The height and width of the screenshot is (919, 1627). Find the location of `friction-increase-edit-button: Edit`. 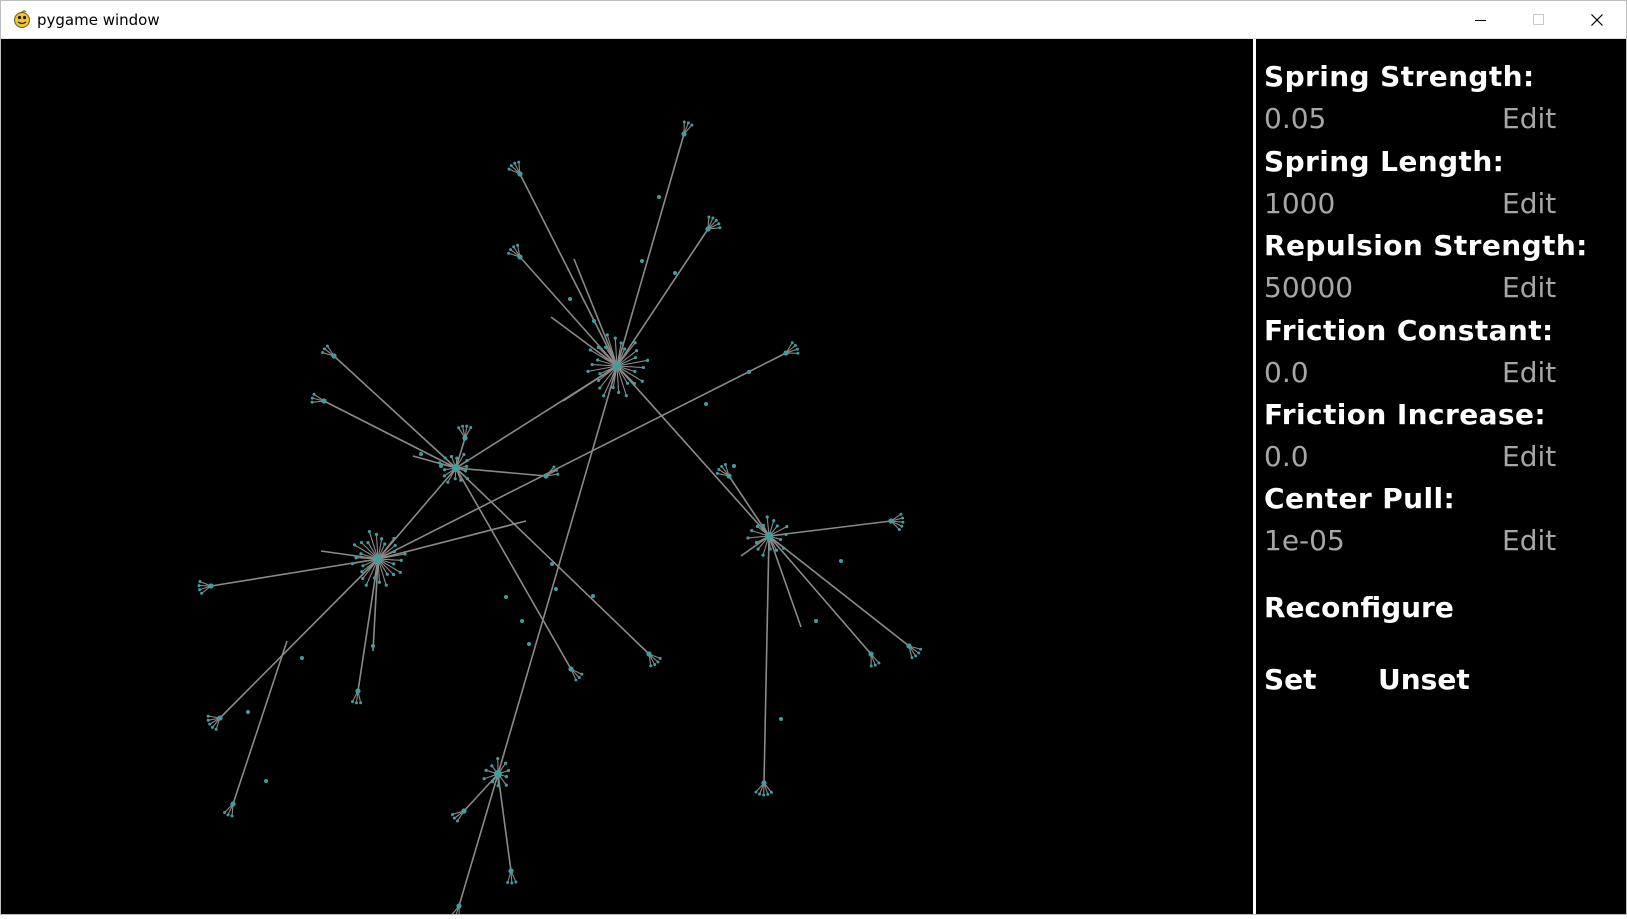

friction-increase-edit-button: Edit is located at coordinates (1529, 457).